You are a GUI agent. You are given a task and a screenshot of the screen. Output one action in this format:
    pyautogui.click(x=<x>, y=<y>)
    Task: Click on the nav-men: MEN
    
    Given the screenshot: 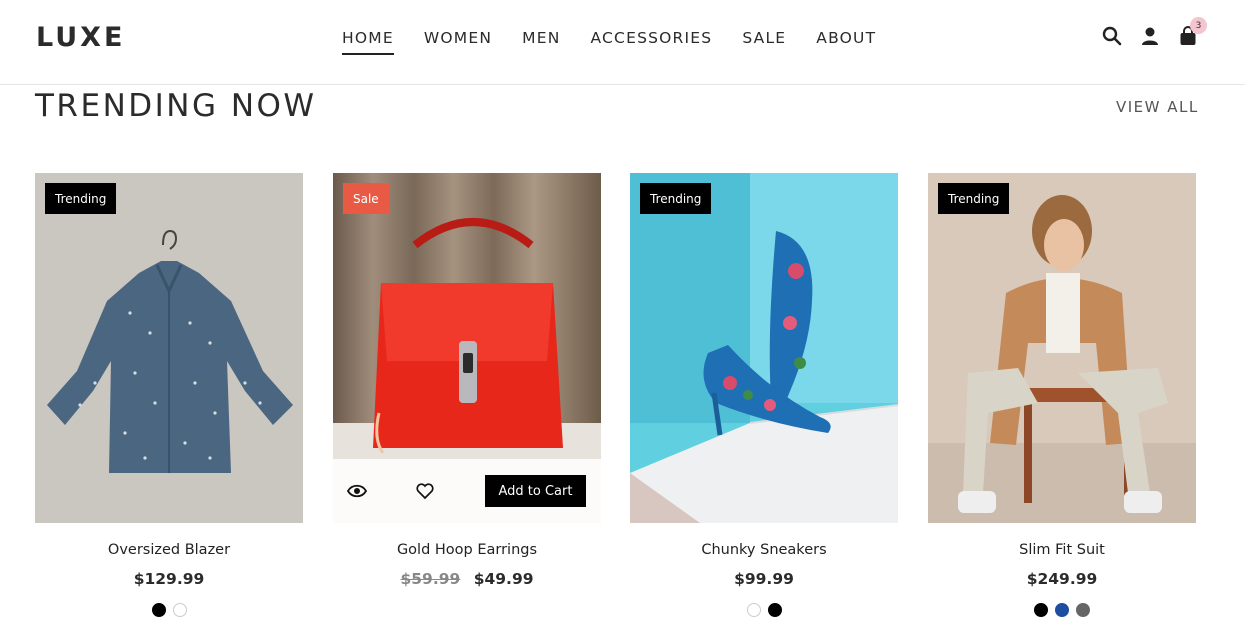 What is the action you would take?
    pyautogui.click(x=541, y=41)
    